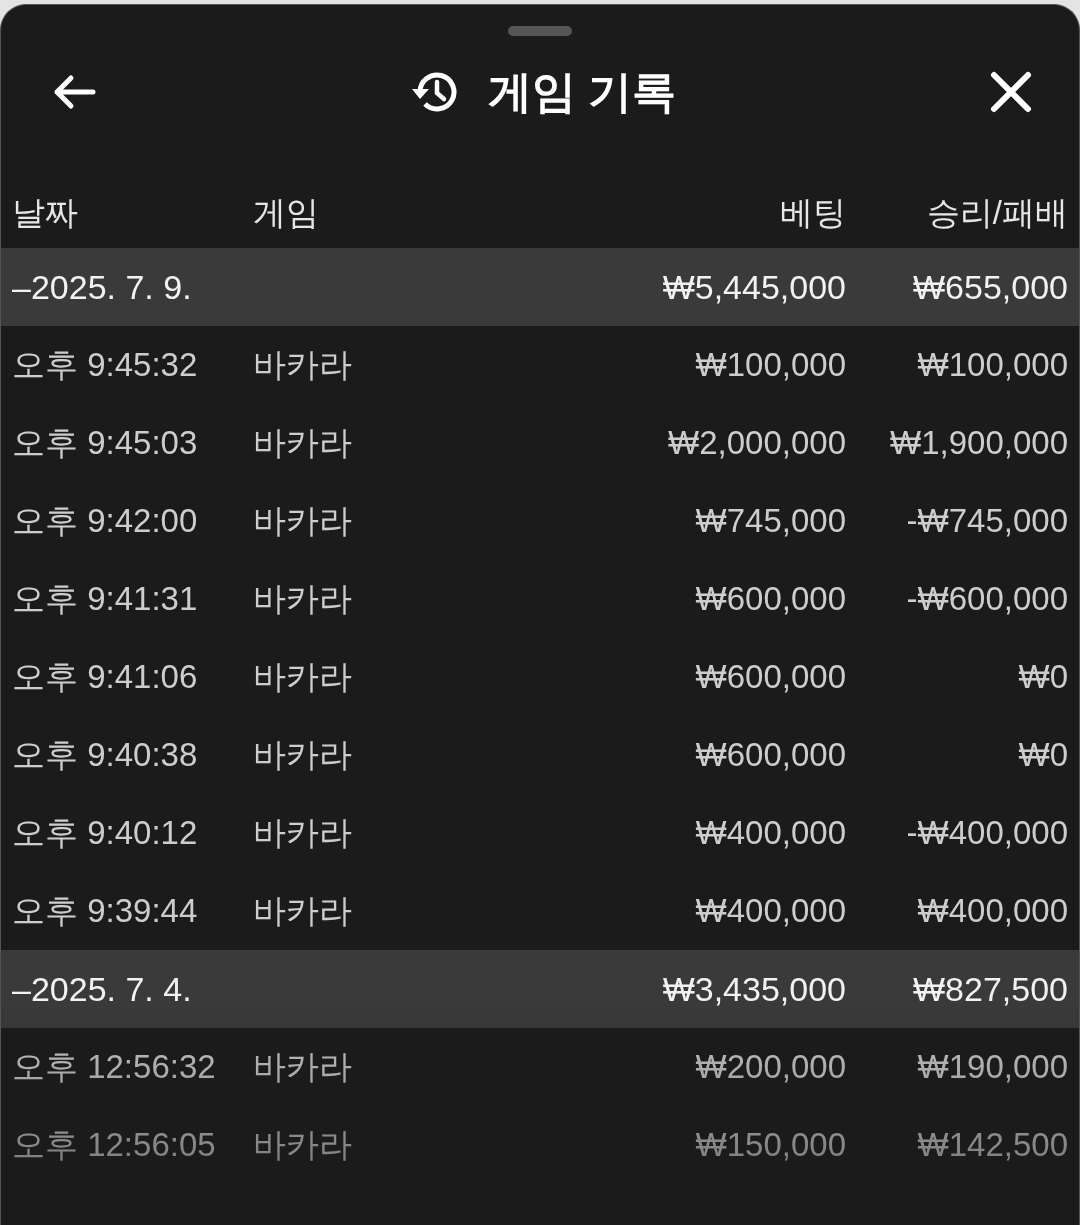  I want to click on drag-handle, so click(540, 31).